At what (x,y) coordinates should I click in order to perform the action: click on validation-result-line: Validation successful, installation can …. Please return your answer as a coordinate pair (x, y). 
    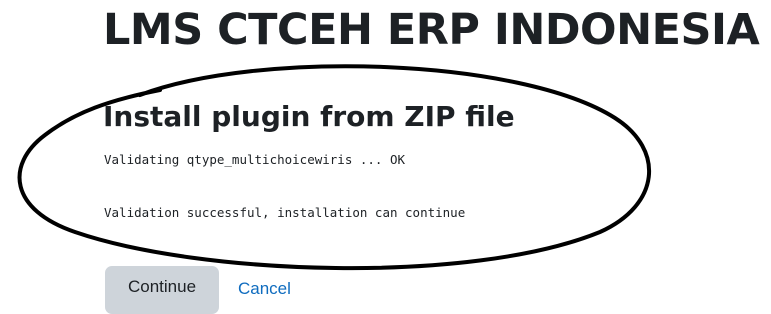
    Looking at the image, I should click on (285, 212).